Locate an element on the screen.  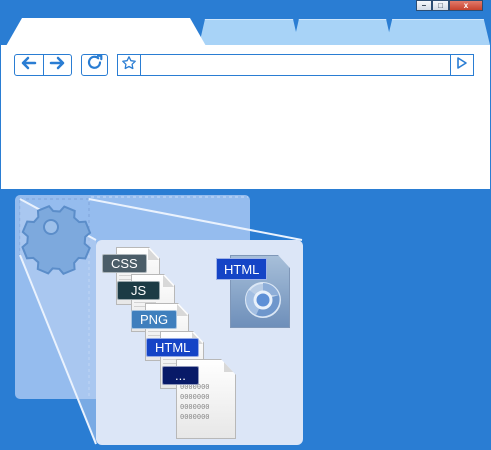
png-file-label: PNG is located at coordinates (154, 319).